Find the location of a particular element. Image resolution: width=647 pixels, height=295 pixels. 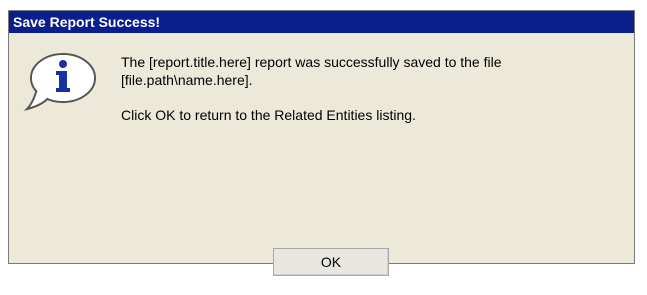

ok-button: OK is located at coordinates (331, 262).